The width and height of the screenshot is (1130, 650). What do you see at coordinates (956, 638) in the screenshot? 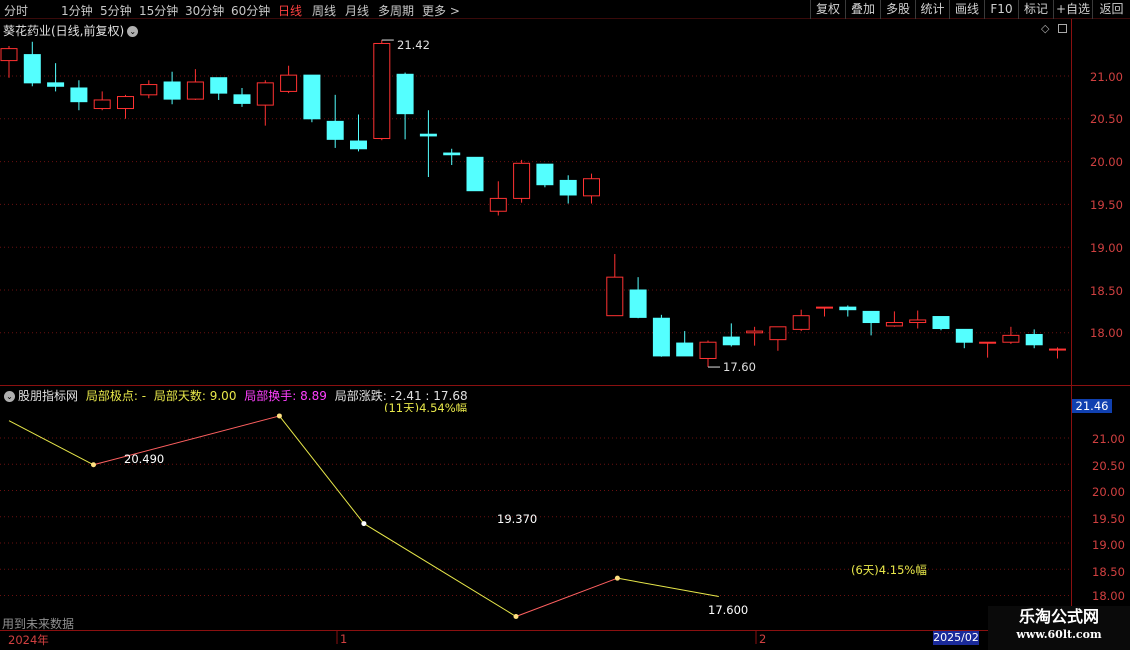
I see `date-end-badge: 2025/02` at bounding box center [956, 638].